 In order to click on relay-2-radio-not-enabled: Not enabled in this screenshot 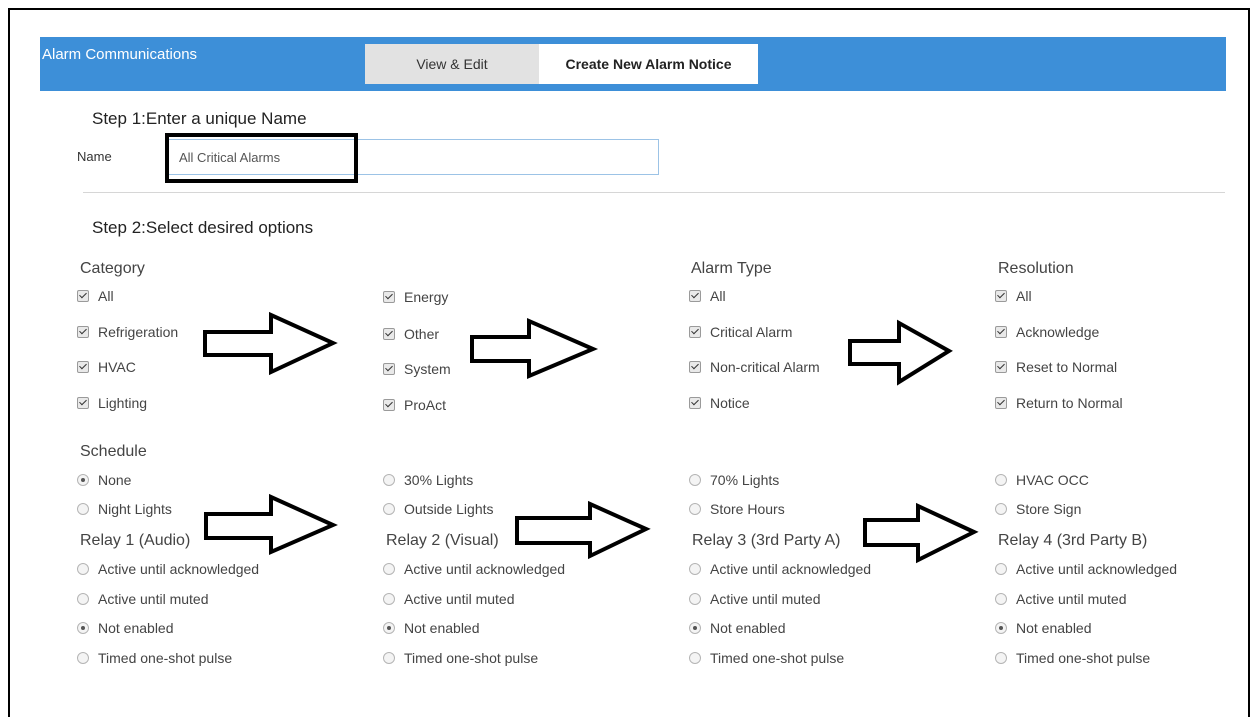, I will do `click(431, 628)`.